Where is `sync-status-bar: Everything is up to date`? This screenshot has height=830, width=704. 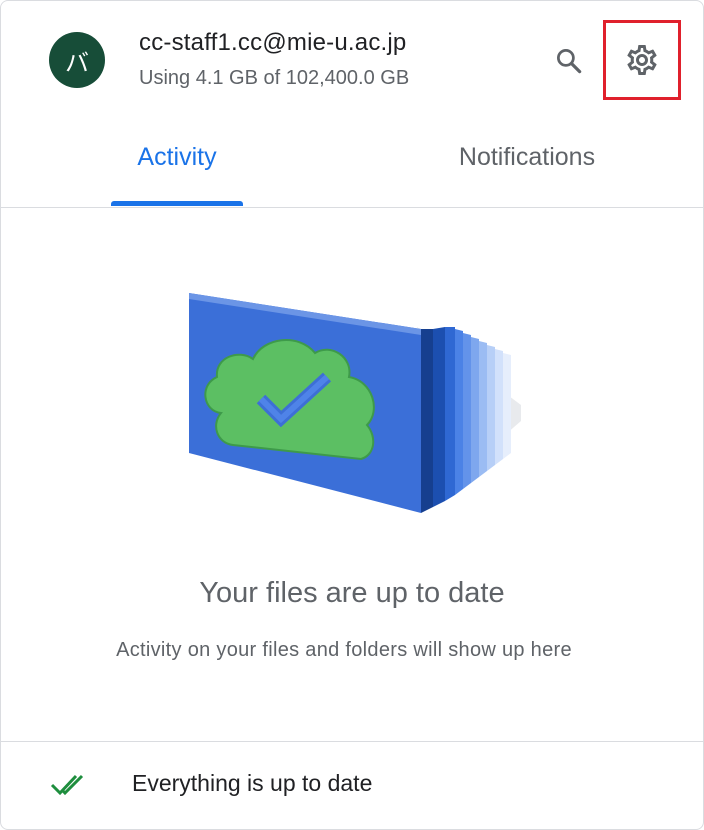
sync-status-bar: Everything is up to date is located at coordinates (352, 785).